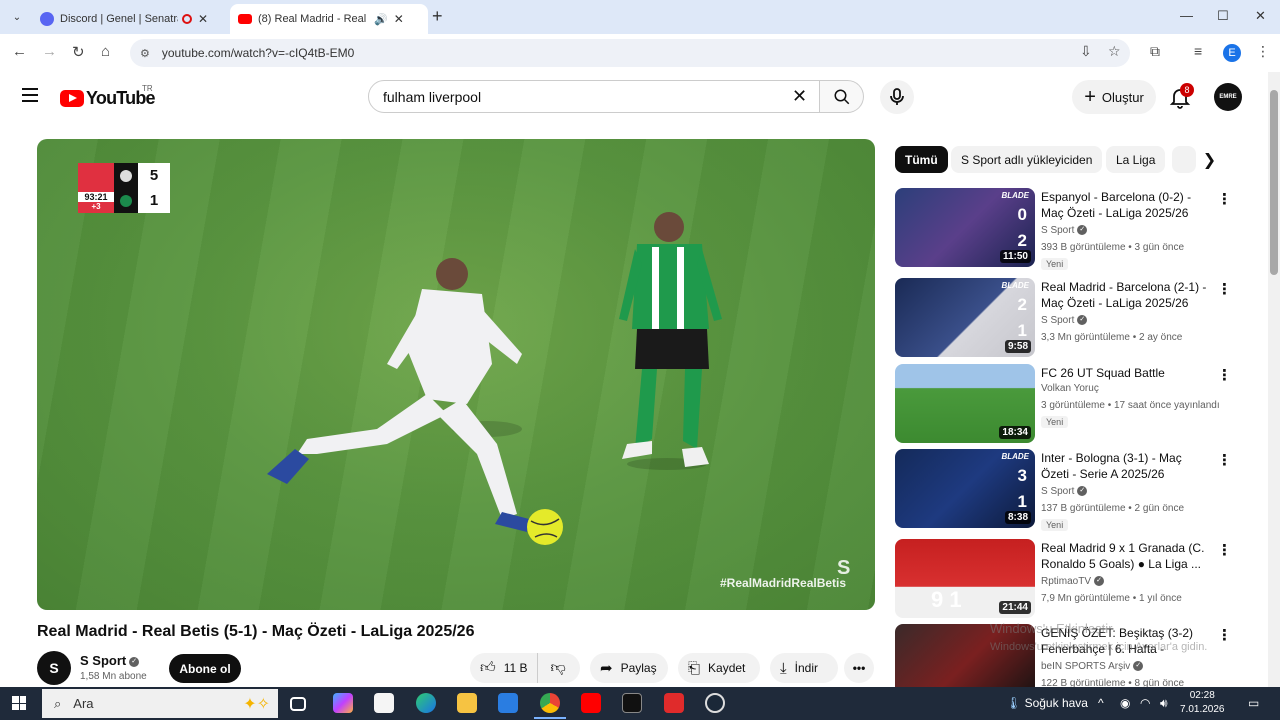  What do you see at coordinates (1022, 227) in the screenshot?
I see `thumbnail-score: 0 2` at bounding box center [1022, 227].